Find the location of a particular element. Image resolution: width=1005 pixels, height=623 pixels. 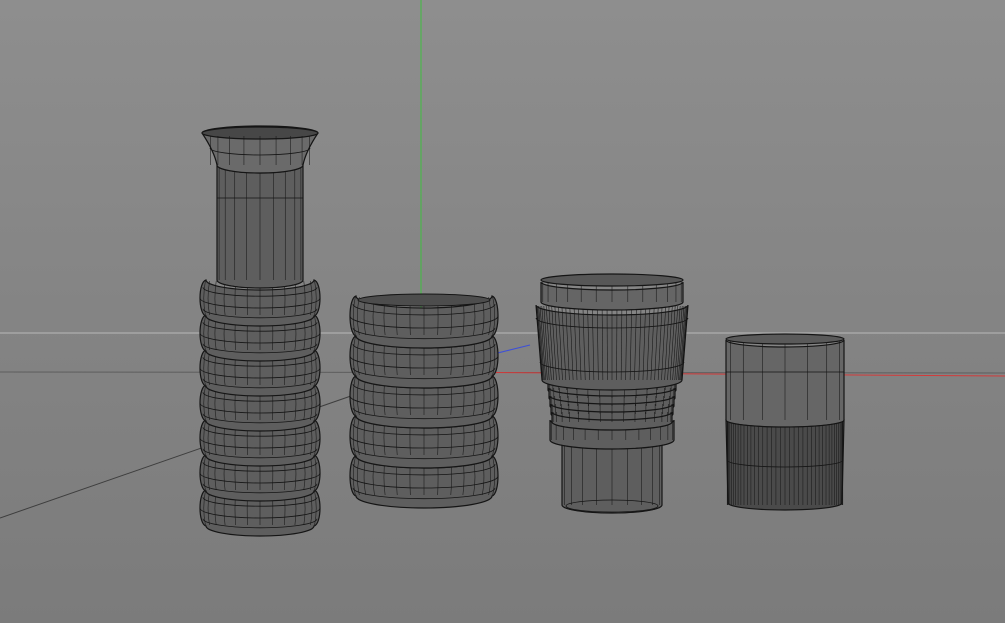

torus-top-opening is located at coordinates (424, 300).